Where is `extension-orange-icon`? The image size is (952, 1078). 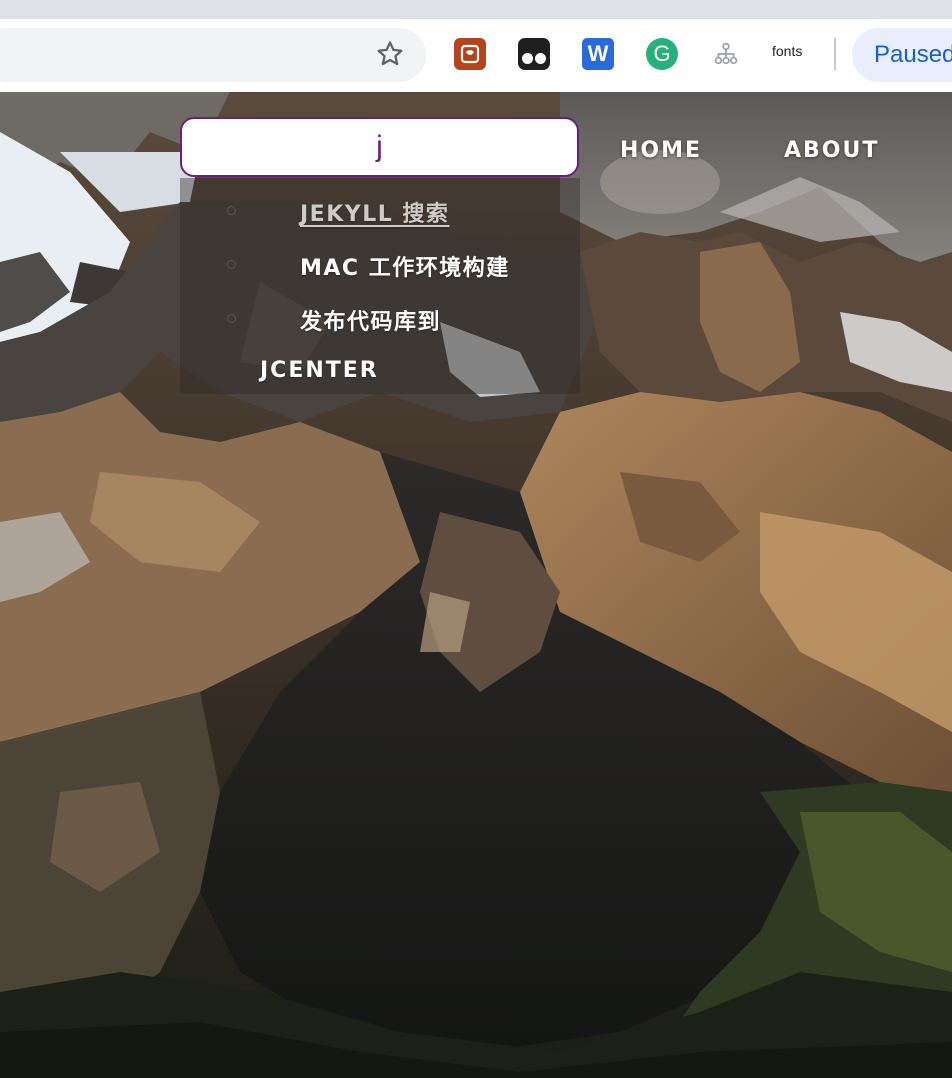
extension-orange-icon is located at coordinates (470, 54).